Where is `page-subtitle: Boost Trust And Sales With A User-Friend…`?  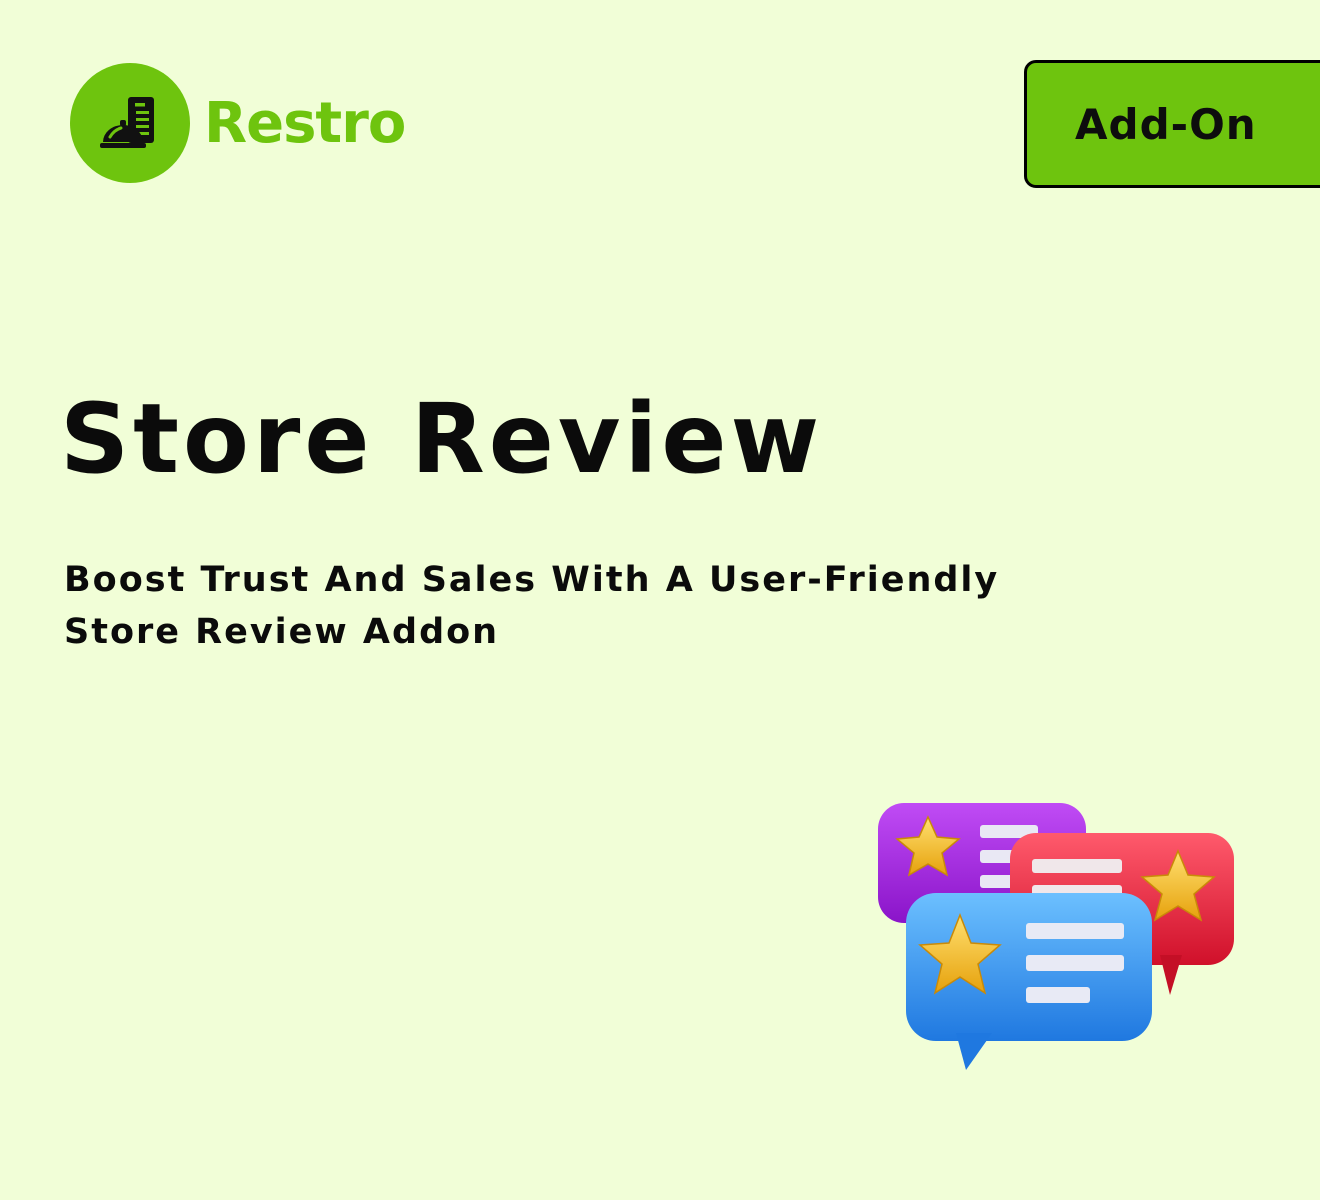
page-subtitle: Boost Trust And Sales With A User-Friend… is located at coordinates (532, 606).